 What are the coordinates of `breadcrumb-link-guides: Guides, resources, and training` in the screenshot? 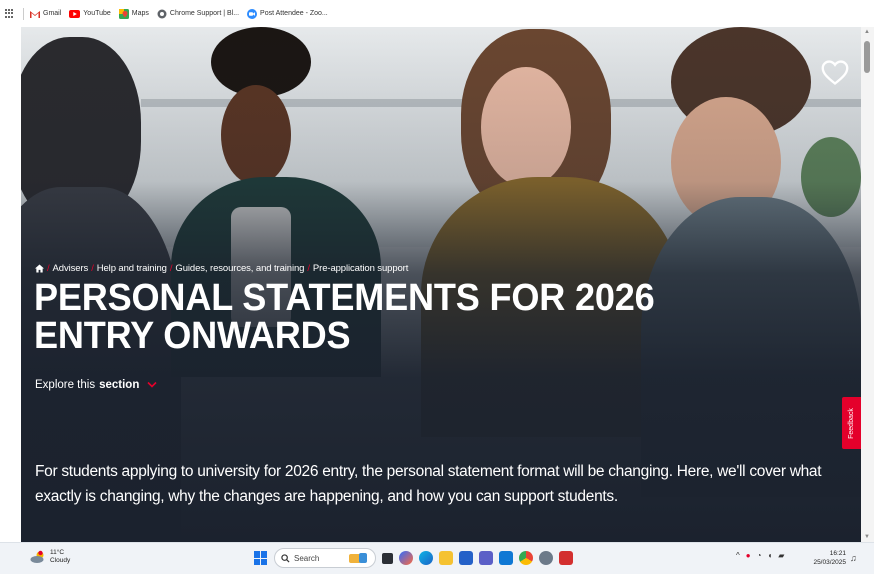 It's located at (239, 268).